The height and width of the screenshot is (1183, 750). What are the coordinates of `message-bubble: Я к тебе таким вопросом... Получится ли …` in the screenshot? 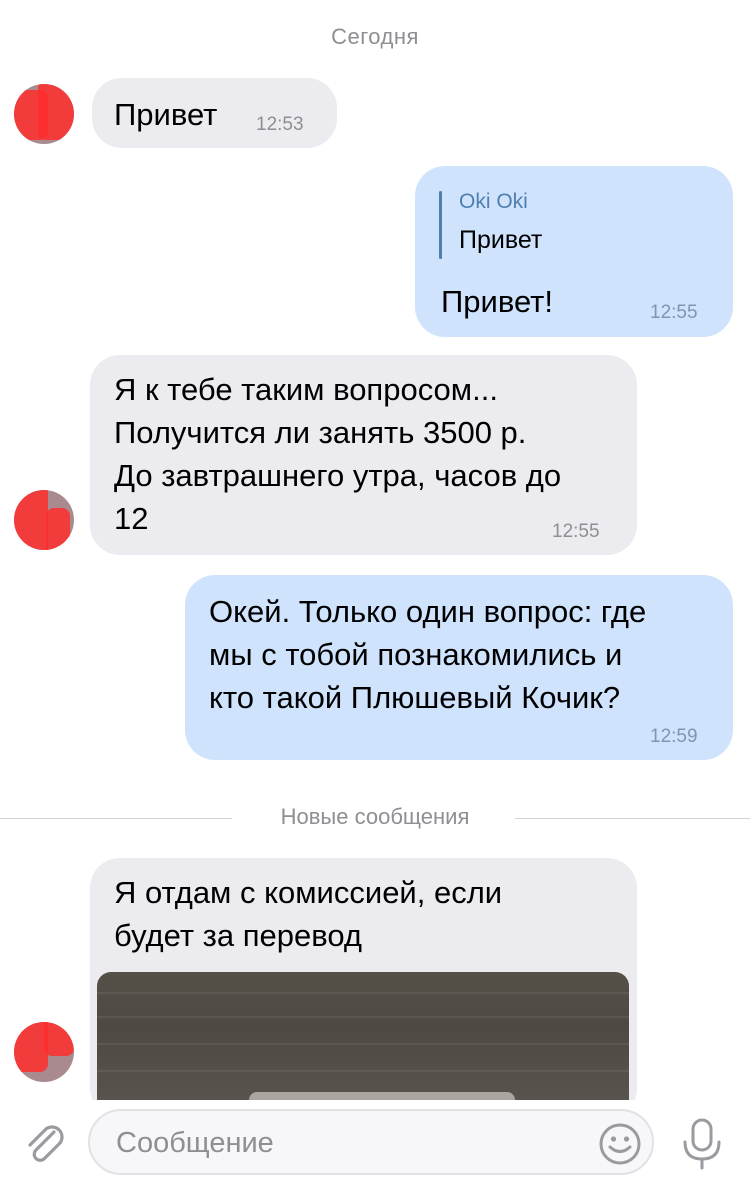 It's located at (363, 455).